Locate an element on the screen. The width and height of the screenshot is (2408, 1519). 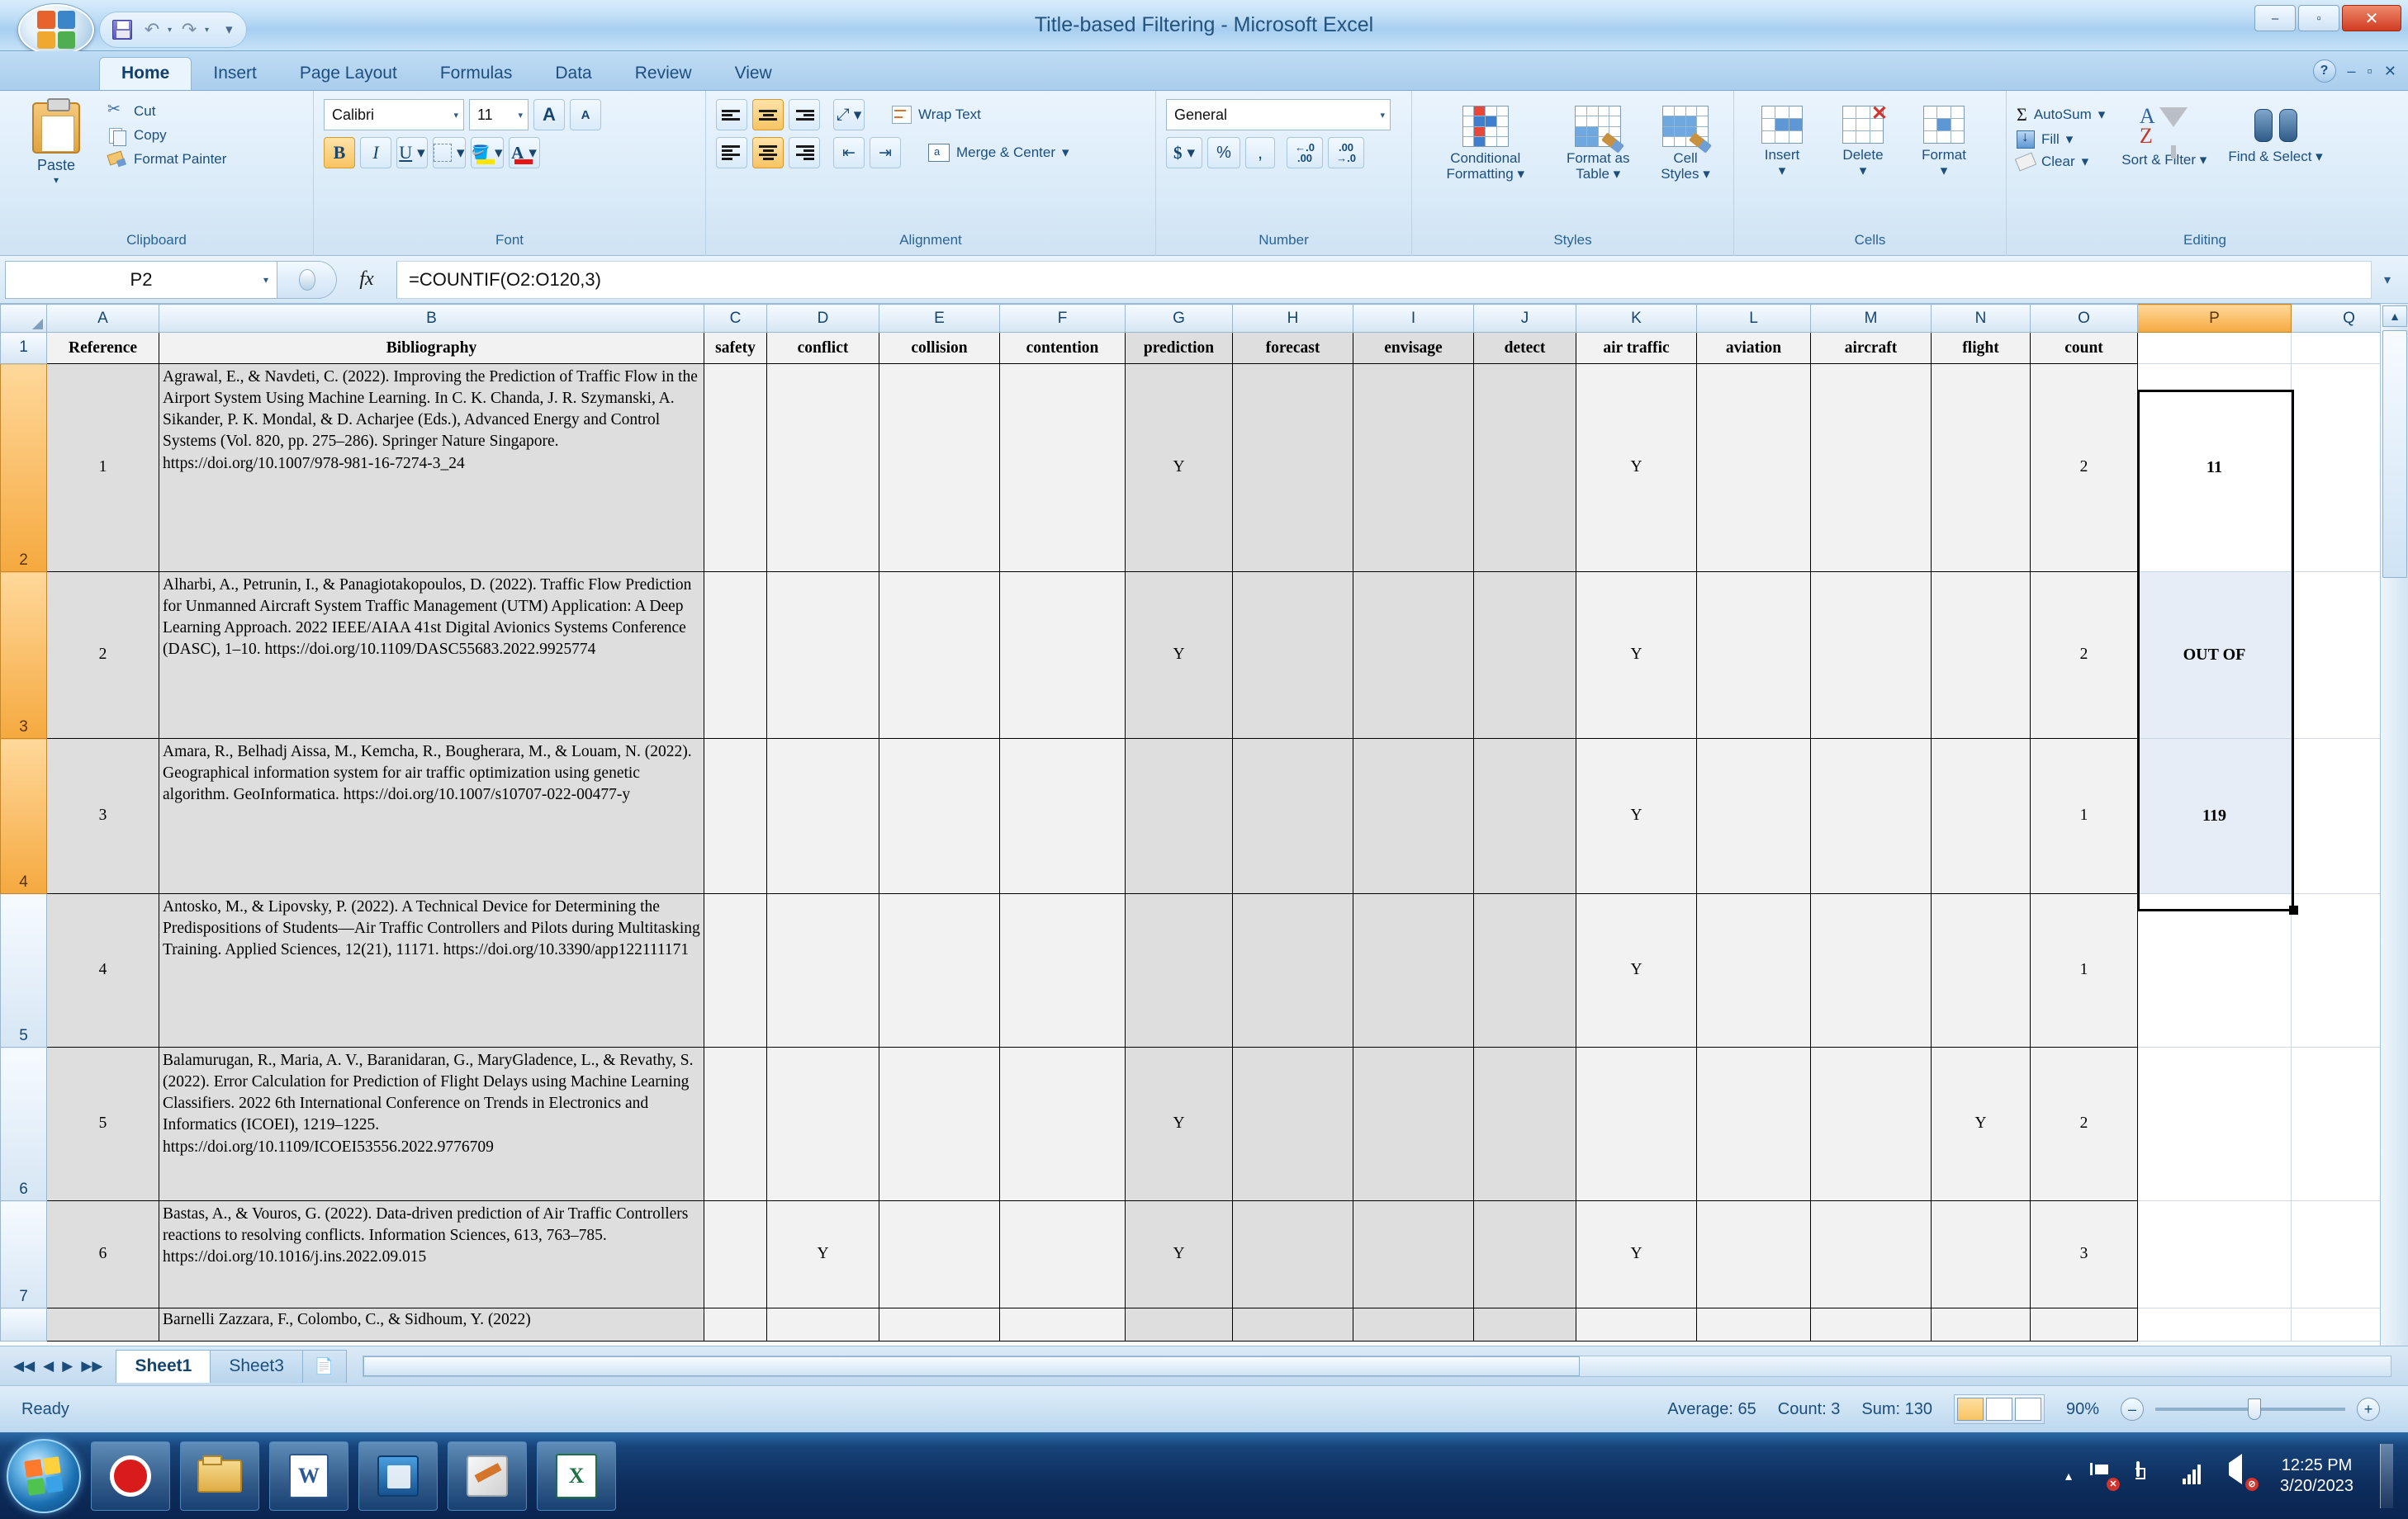
increase-indent-button: ⇥ is located at coordinates (886, 153).